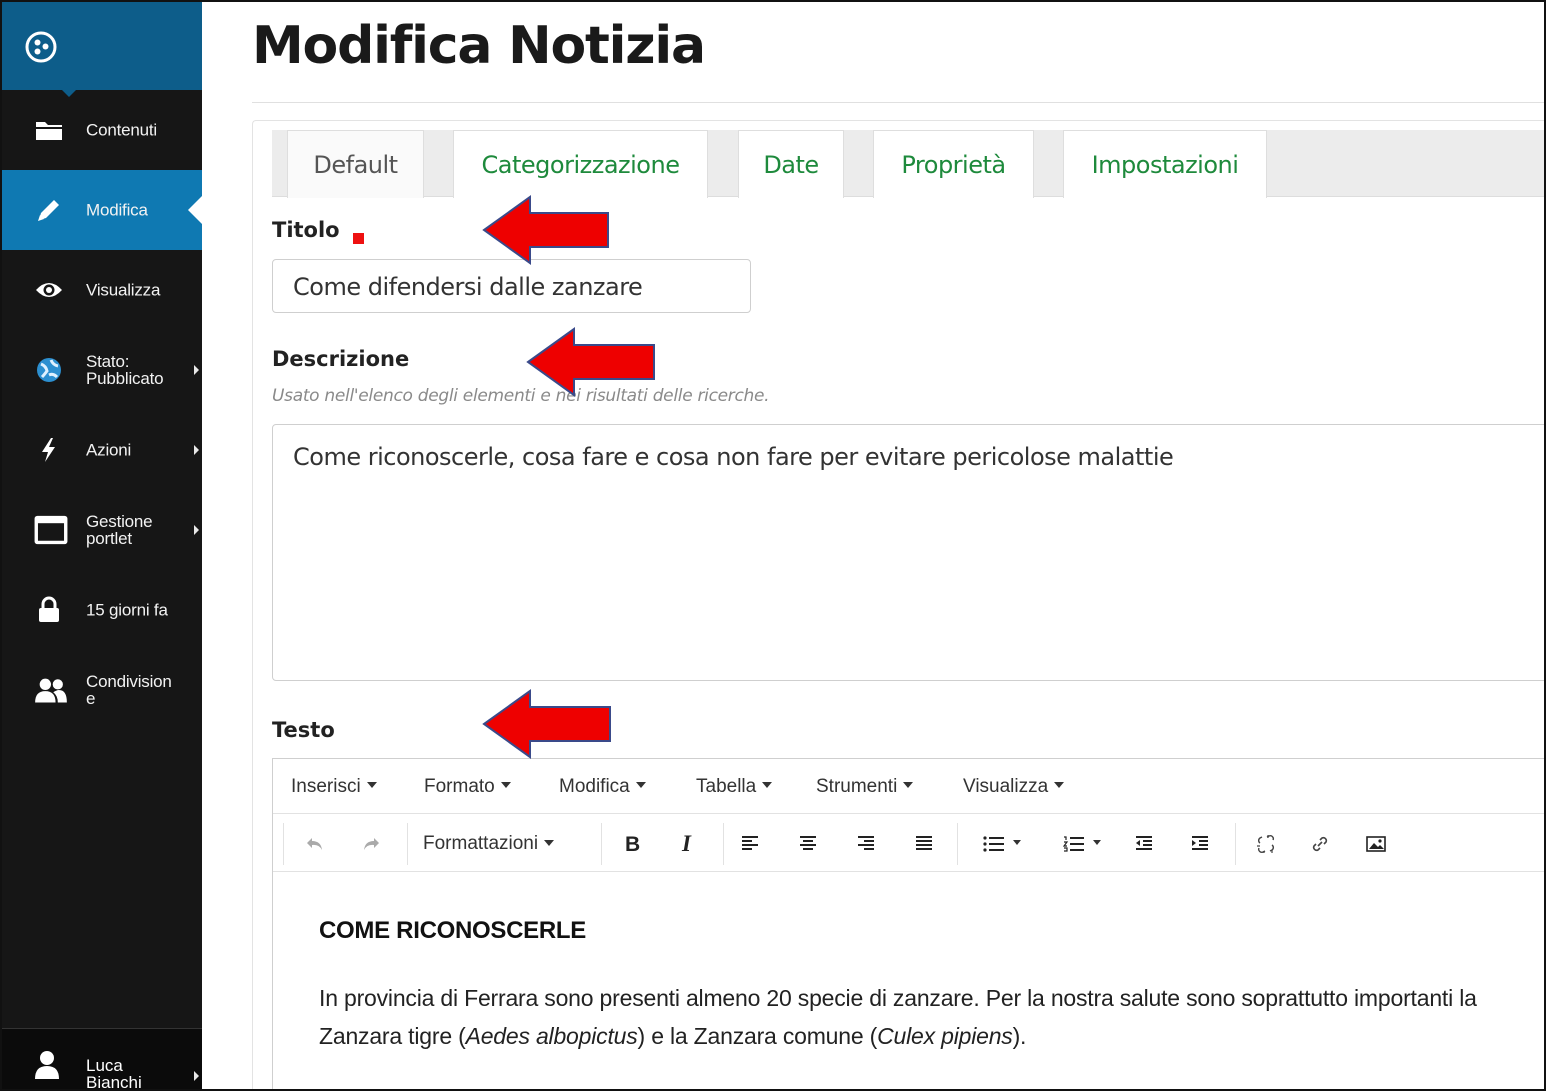 This screenshot has height=1091, width=1546. I want to click on users-icon, so click(51, 690).